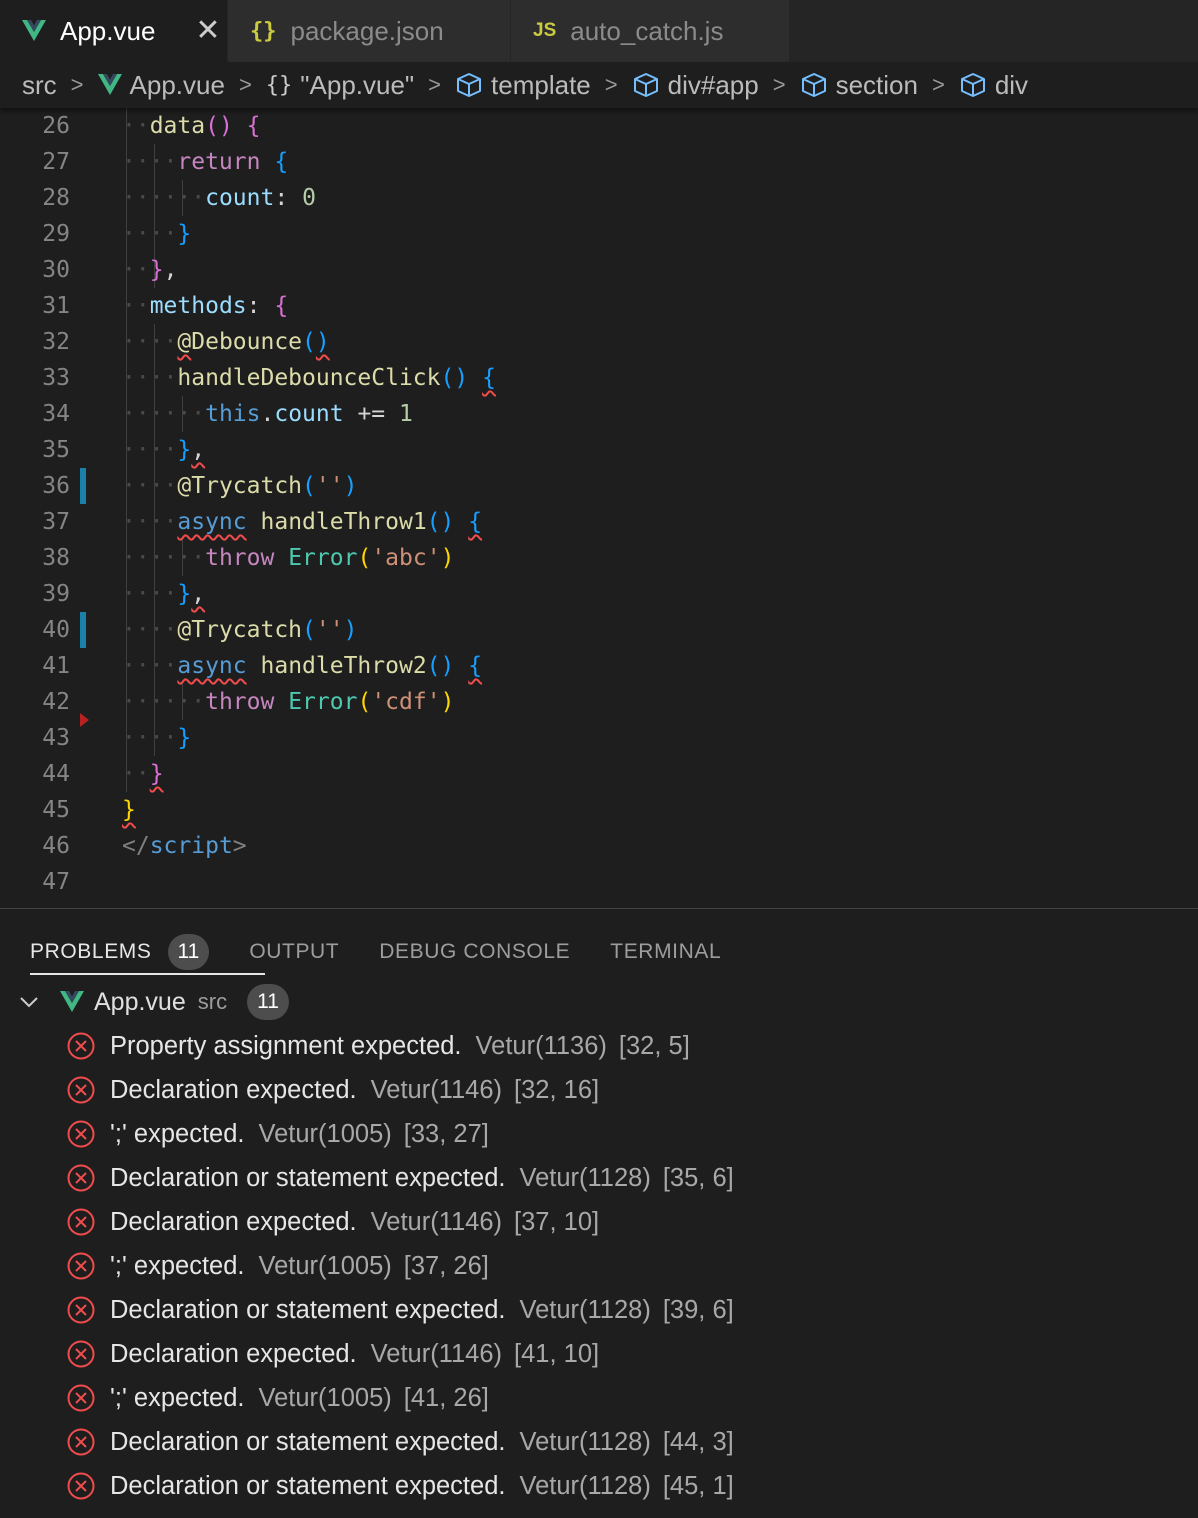 Image resolution: width=1198 pixels, height=1518 pixels. What do you see at coordinates (993, 85) in the screenshot?
I see `breadcrumb-item-div: div` at bounding box center [993, 85].